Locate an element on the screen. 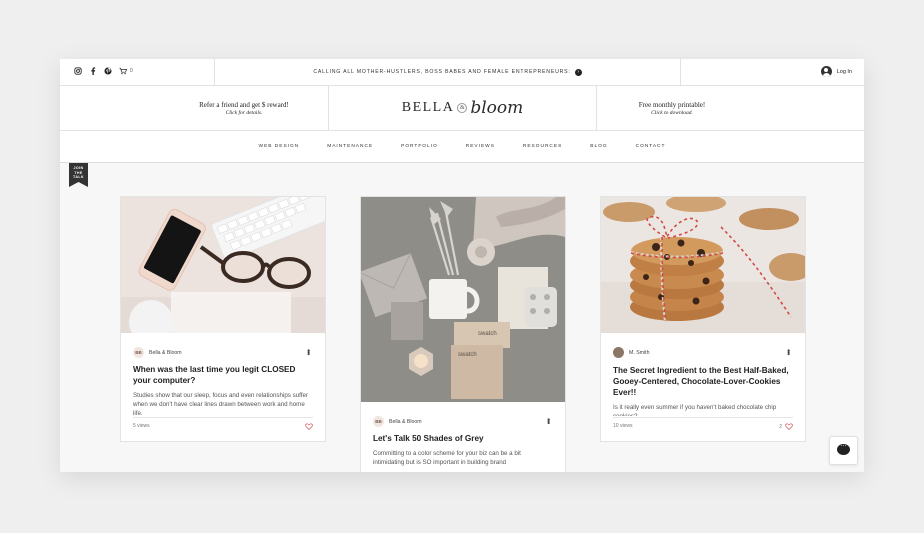  post-image-flatlay is located at coordinates (463, 299).